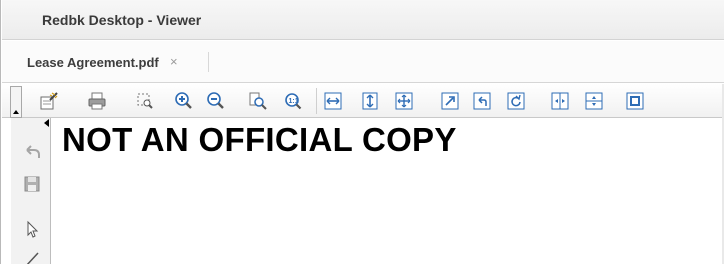 Image resolution: width=724 pixels, height=264 pixels. I want to click on zoom-actual-icon: 1:1, so click(293, 101).